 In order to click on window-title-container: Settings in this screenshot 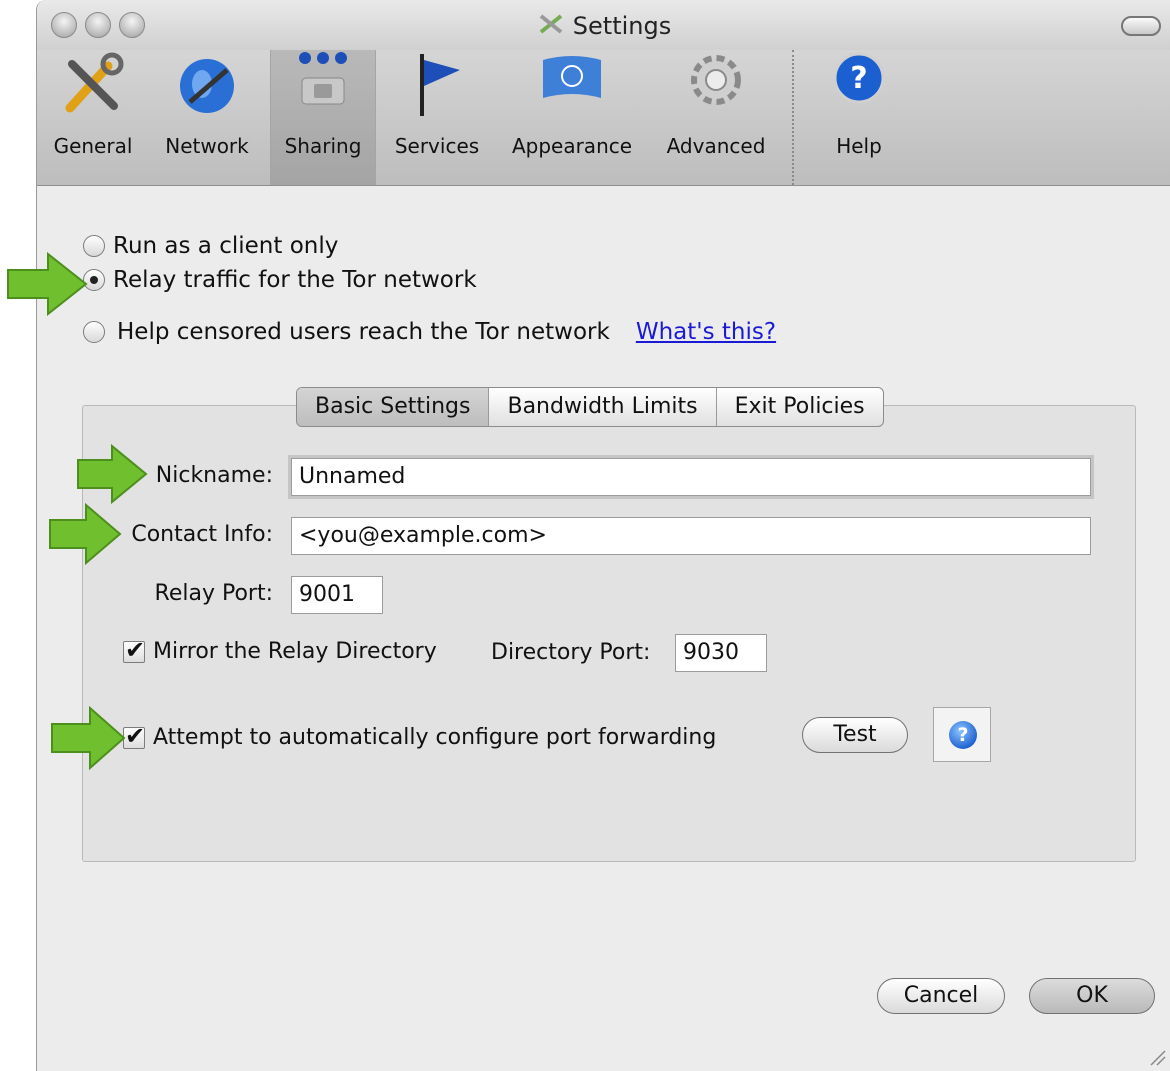, I will do `click(603, 27)`.